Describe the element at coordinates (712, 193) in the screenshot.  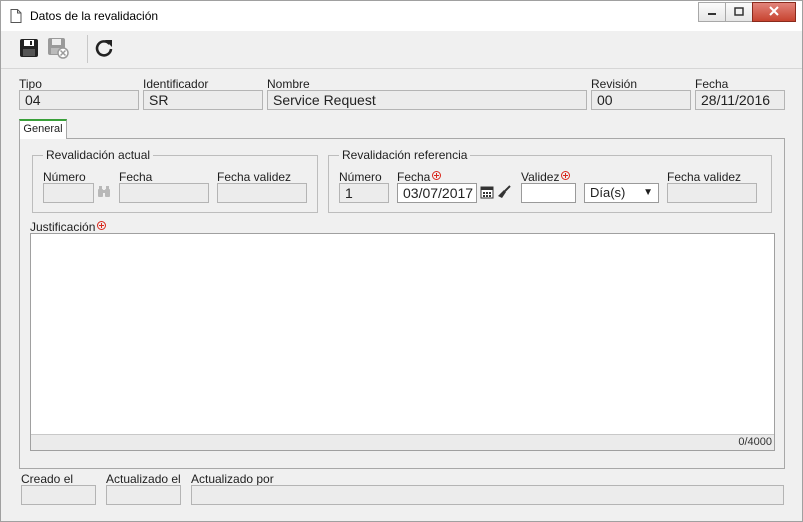
I see `ref-fecha-validez-field` at that location.